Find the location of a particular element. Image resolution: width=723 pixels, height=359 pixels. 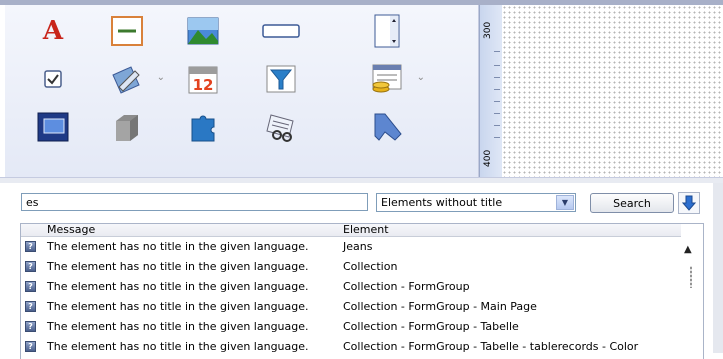

row-element: Collection is located at coordinates (370, 266).